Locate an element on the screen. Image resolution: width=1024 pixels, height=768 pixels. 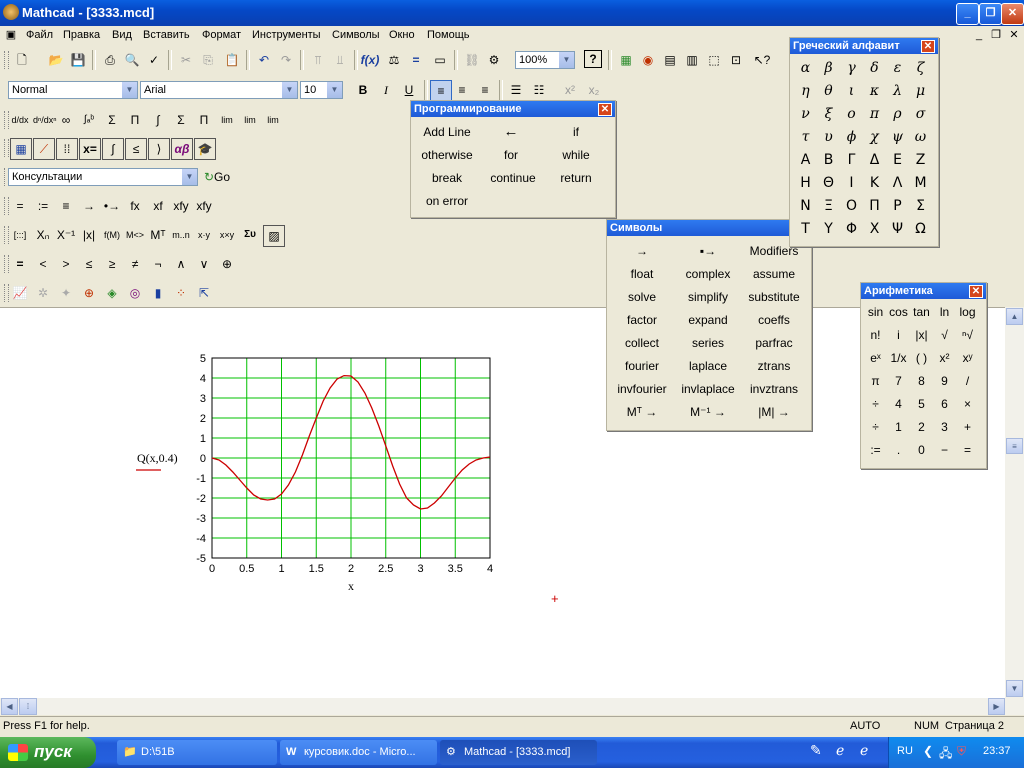
scroll-left-icon: ◀ is located at coordinates (9, 706).